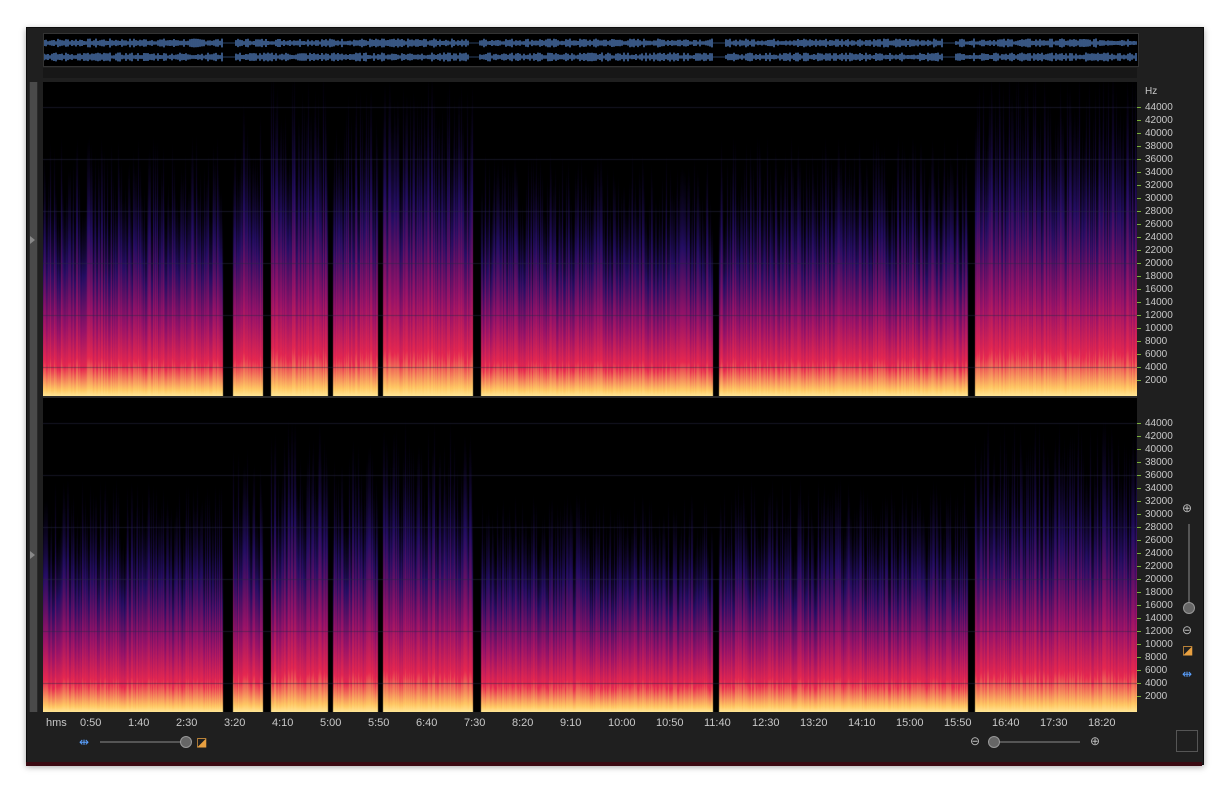  I want to click on horizontal-zoom-track, so click(1034, 742).